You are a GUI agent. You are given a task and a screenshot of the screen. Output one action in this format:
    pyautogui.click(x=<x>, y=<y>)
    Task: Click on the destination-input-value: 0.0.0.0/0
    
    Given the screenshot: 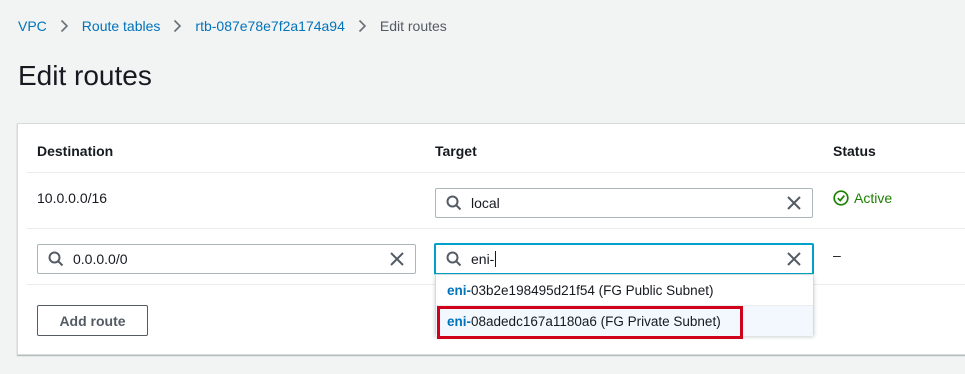 What is the action you would take?
    pyautogui.click(x=100, y=259)
    